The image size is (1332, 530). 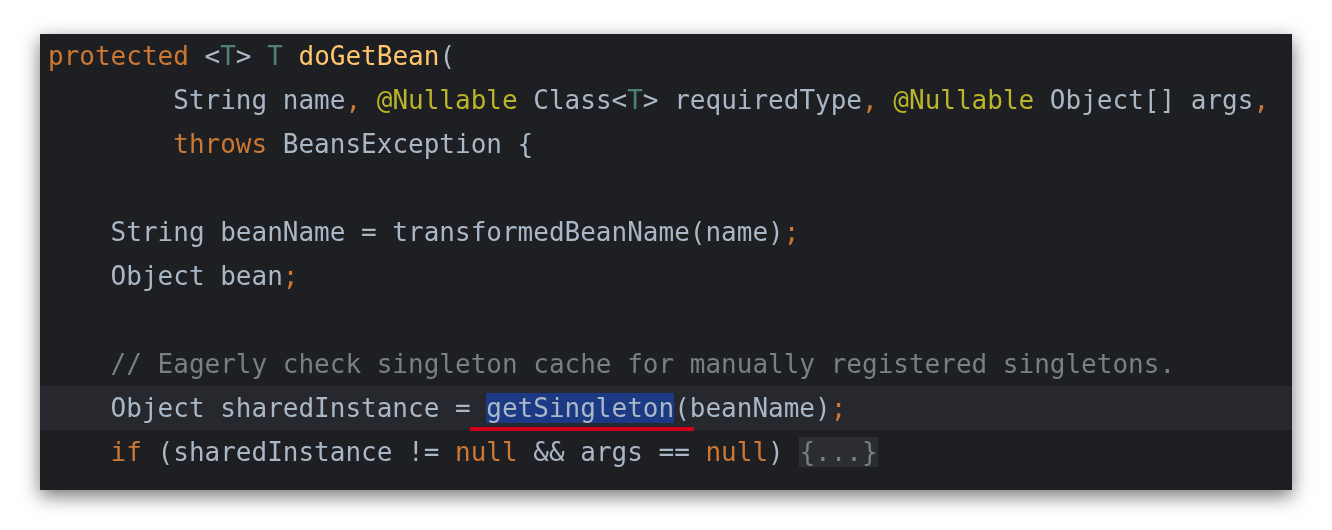 What do you see at coordinates (721, 100) in the screenshot?
I see `code-line: String name, @Nullable Class<T> requiredType, @Nullable Object[] args,` at bounding box center [721, 100].